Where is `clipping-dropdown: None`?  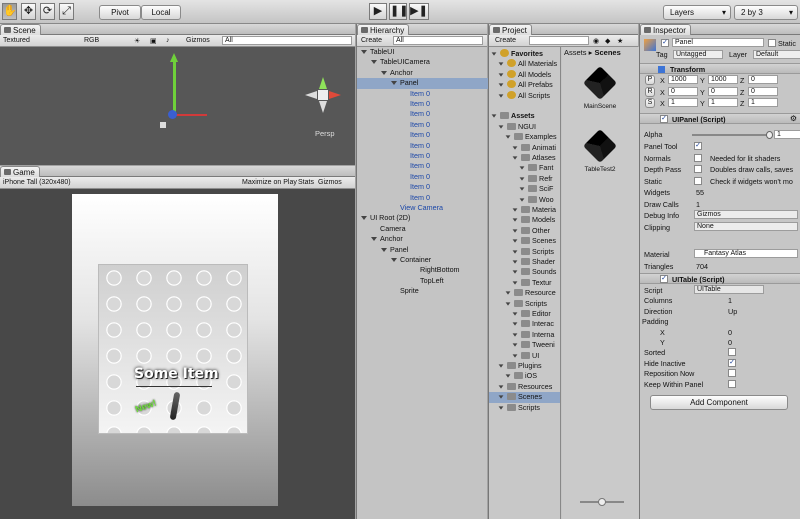 clipping-dropdown: None is located at coordinates (746, 226).